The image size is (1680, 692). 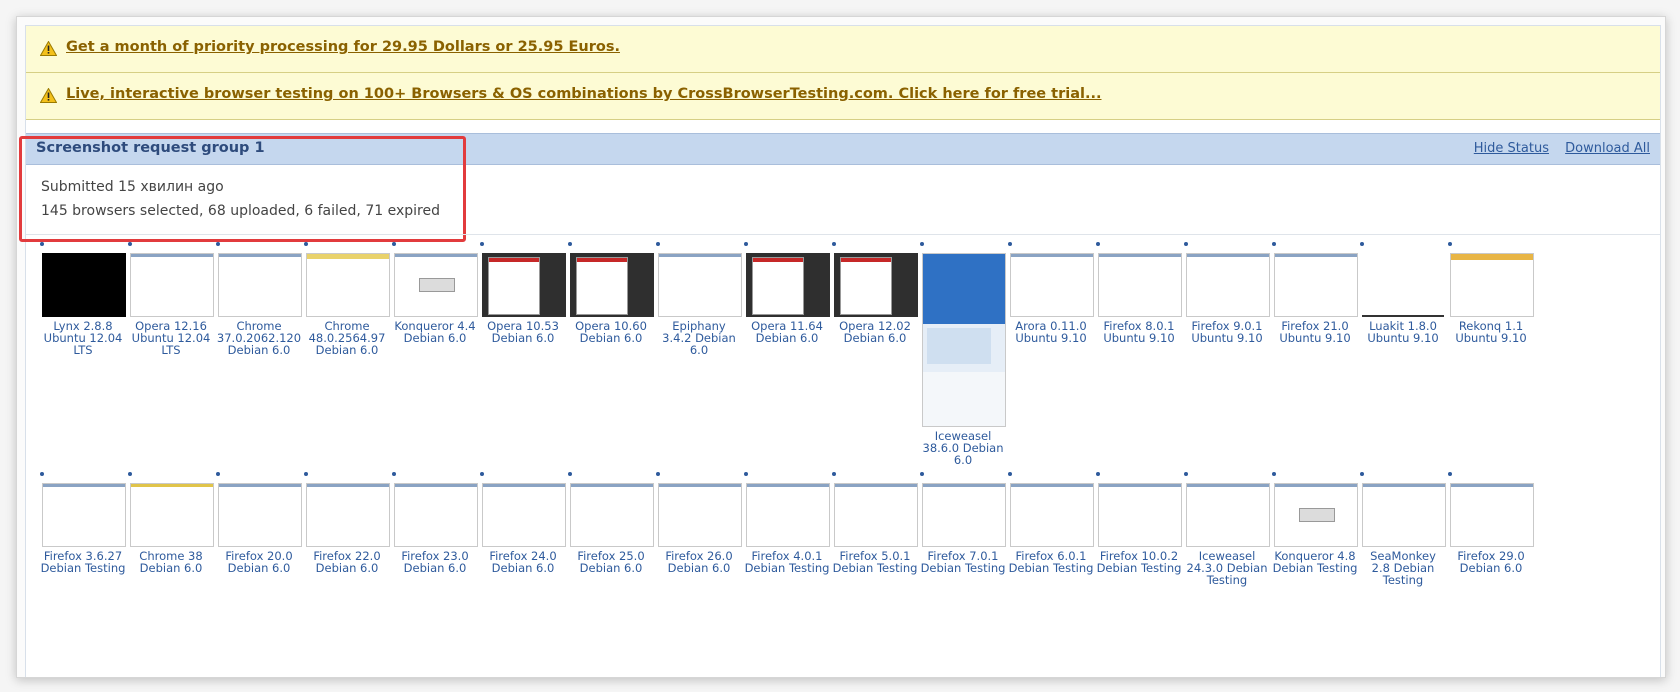 What do you see at coordinates (1227, 568) in the screenshot?
I see `screenshot-label: Iceweasel 24.3.0 Debian Testing` at bounding box center [1227, 568].